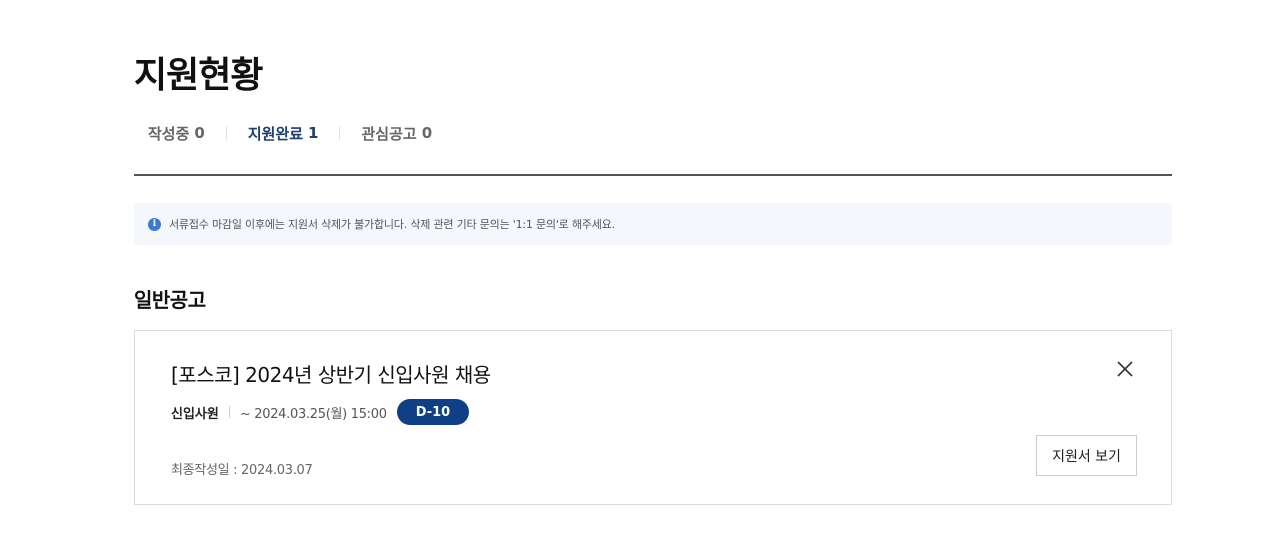 This screenshot has height=536, width=1280. Describe the element at coordinates (195, 414) in the screenshot. I see `job-type: 신입사원` at that location.